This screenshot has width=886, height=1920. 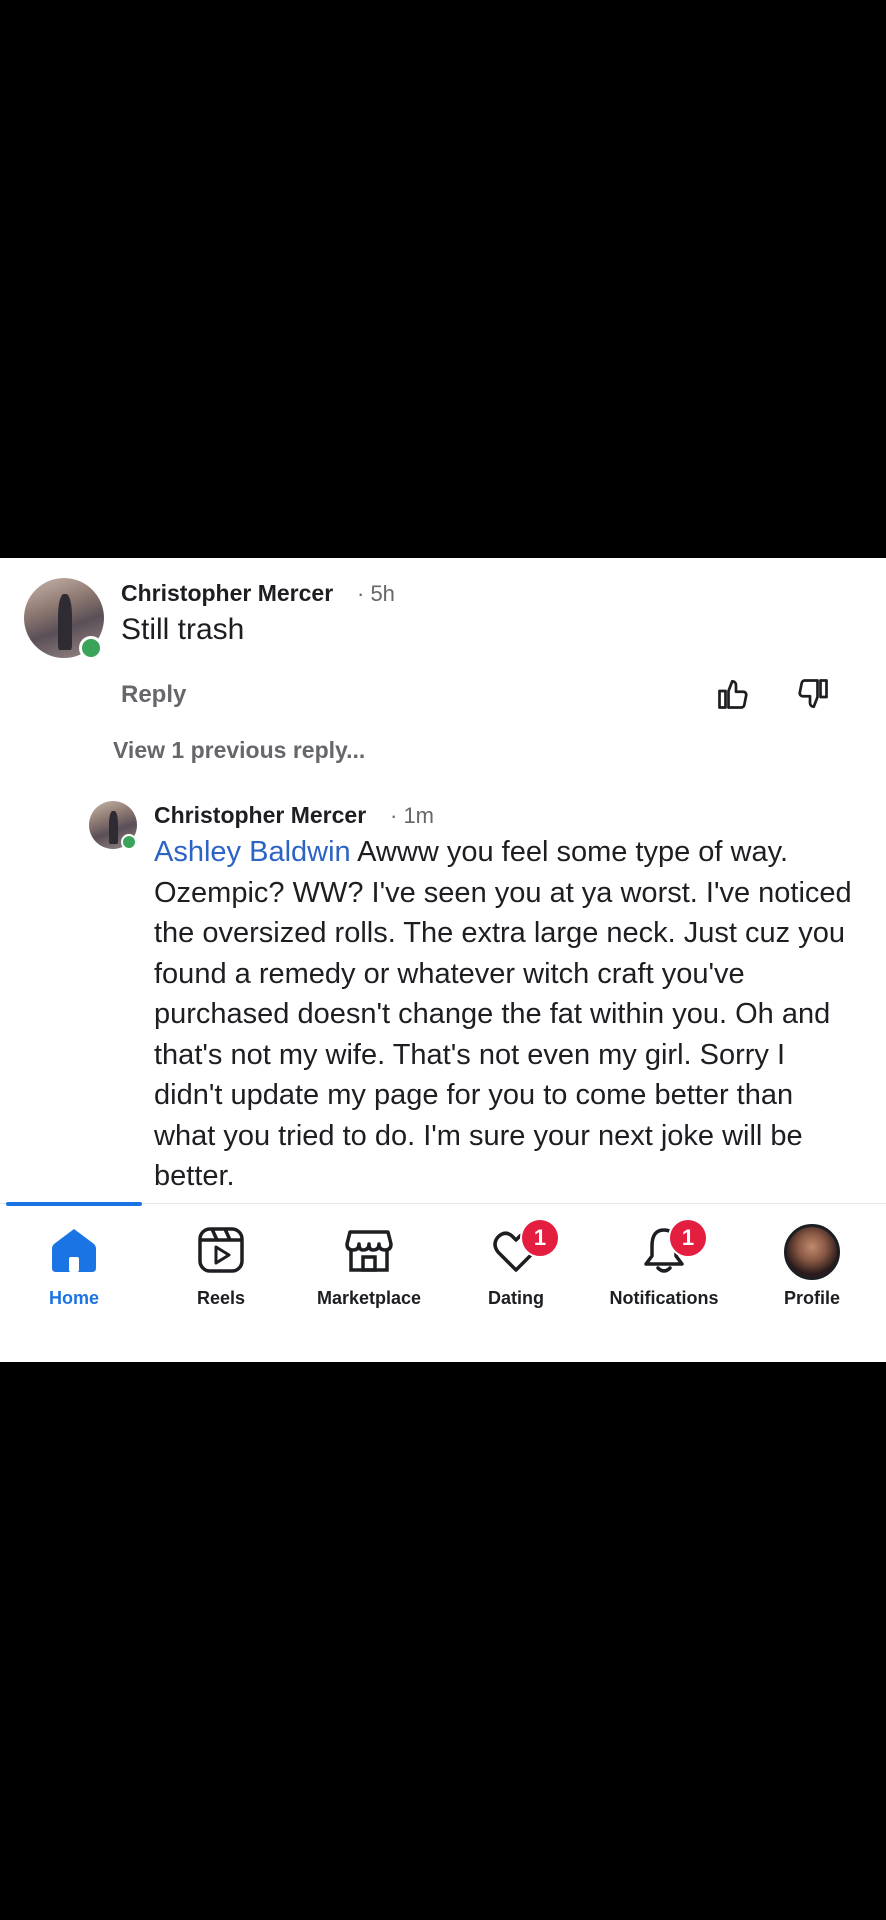 What do you see at coordinates (813, 694) in the screenshot?
I see `dislike-thumbs-down-icon` at bounding box center [813, 694].